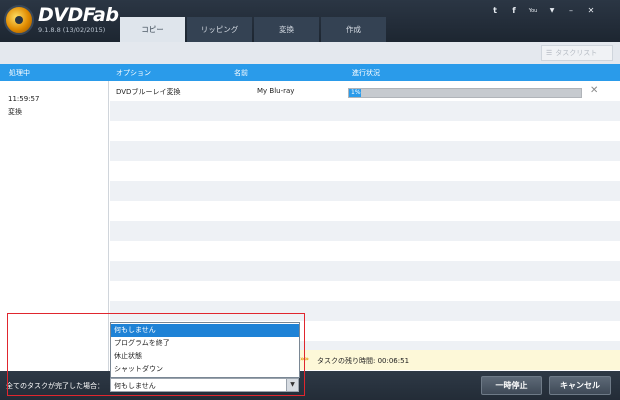 This screenshot has width=620, height=400. Describe the element at coordinates (19, 73) in the screenshot. I see `header-processing: 処理中` at that location.